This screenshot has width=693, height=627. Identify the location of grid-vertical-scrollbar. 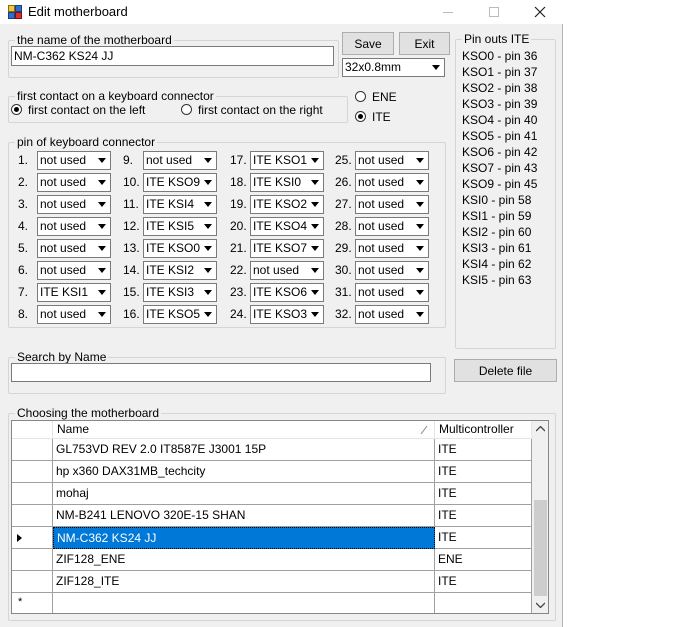
(540, 517).